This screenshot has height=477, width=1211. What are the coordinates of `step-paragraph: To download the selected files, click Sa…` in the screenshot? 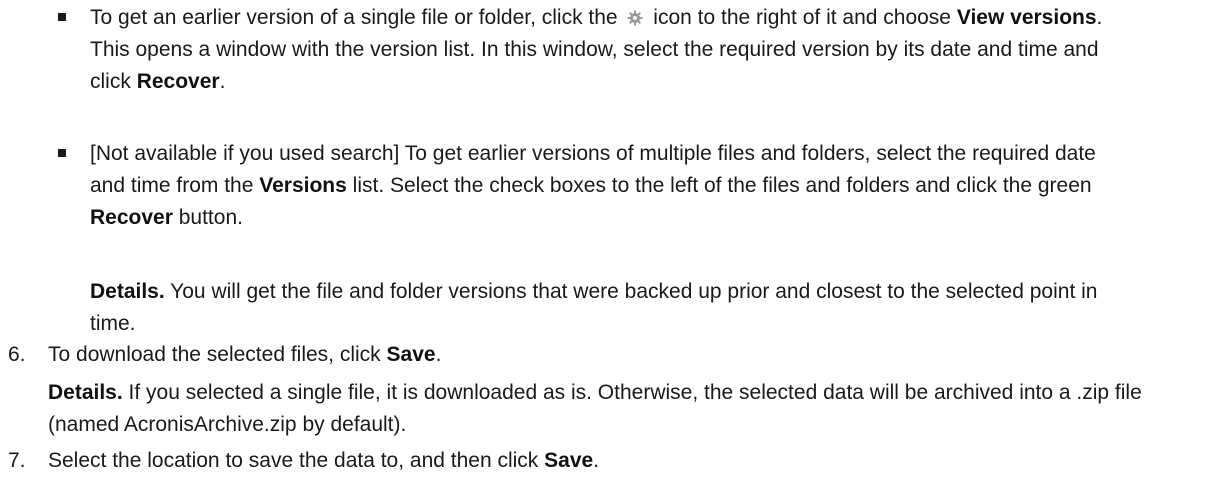 It's located at (613, 355).